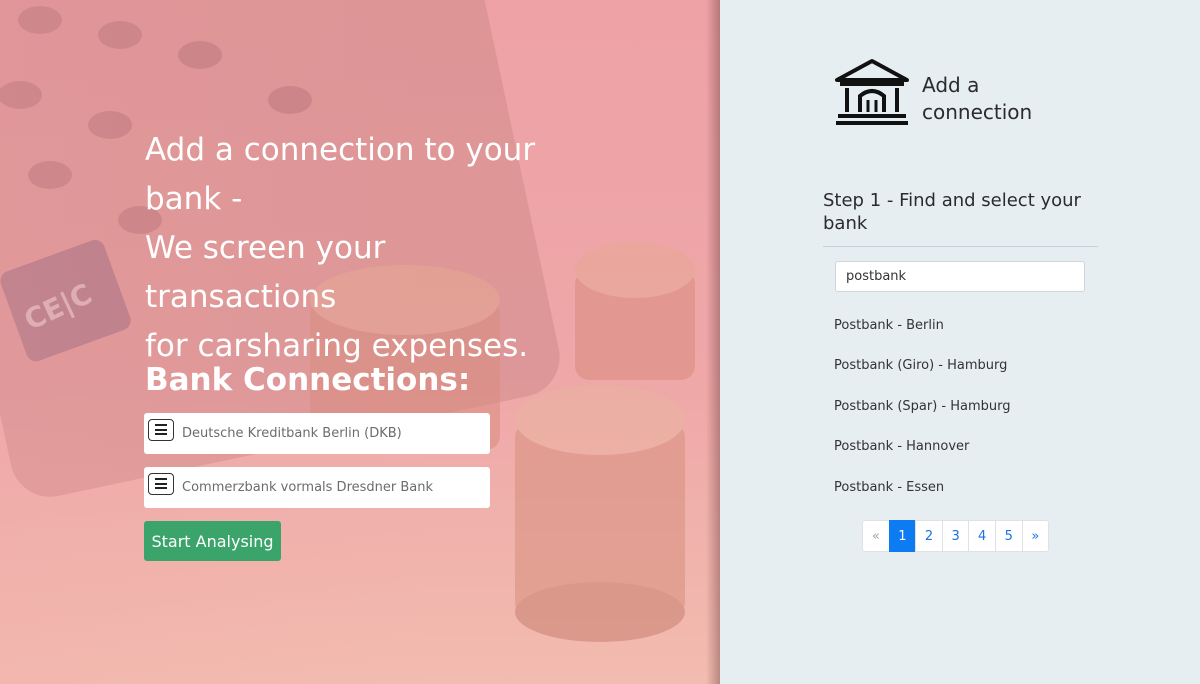 This screenshot has width=1200, height=684. I want to click on divider, so click(960, 246).